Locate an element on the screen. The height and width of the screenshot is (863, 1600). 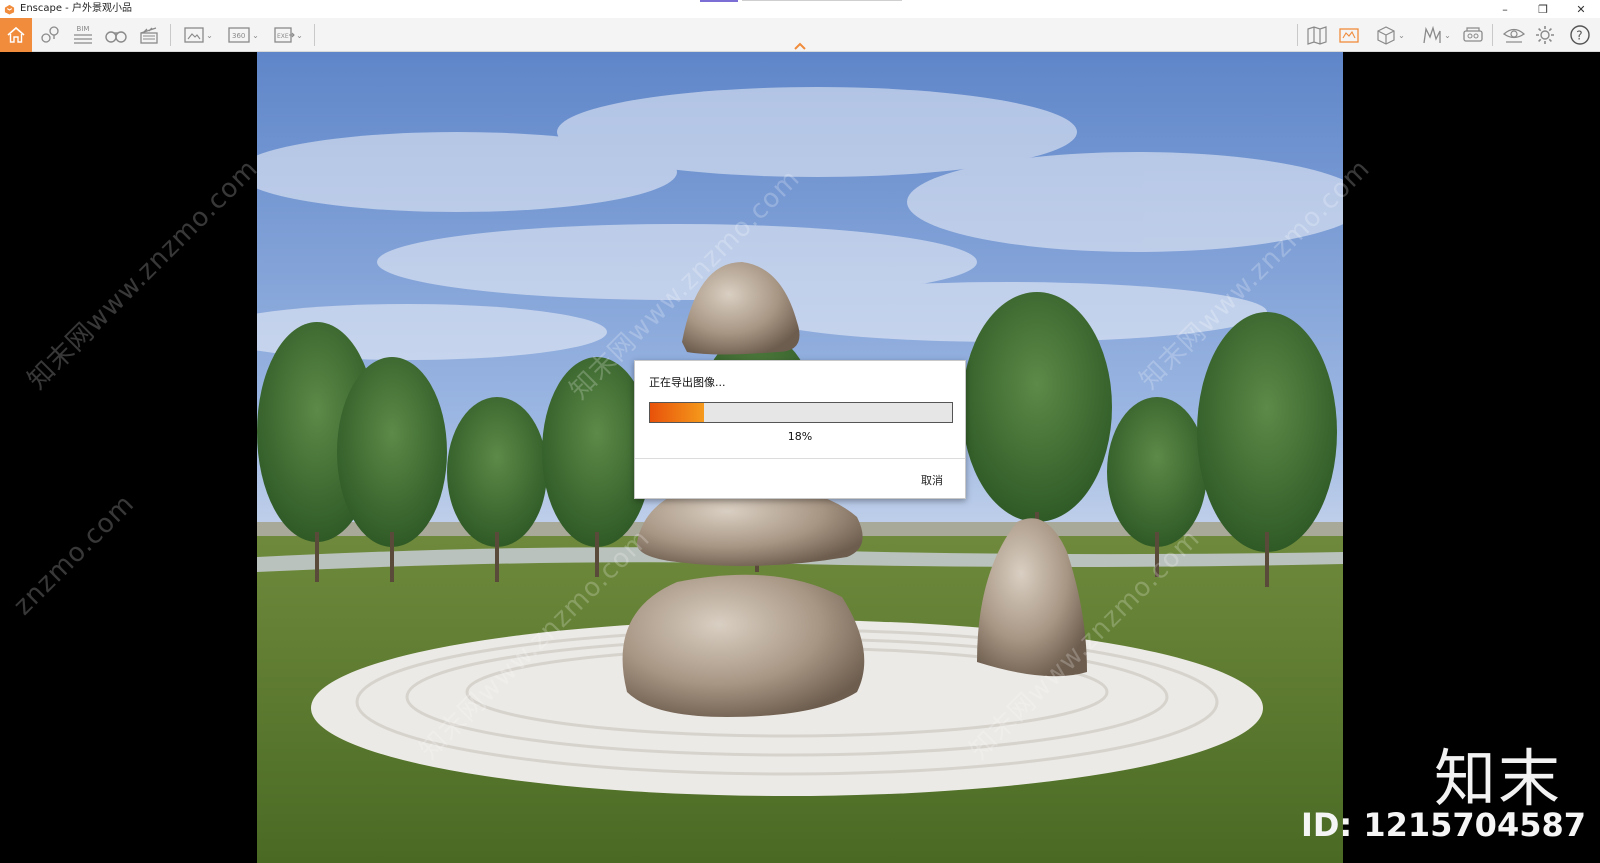
clapperboard-icon is located at coordinates (149, 35).